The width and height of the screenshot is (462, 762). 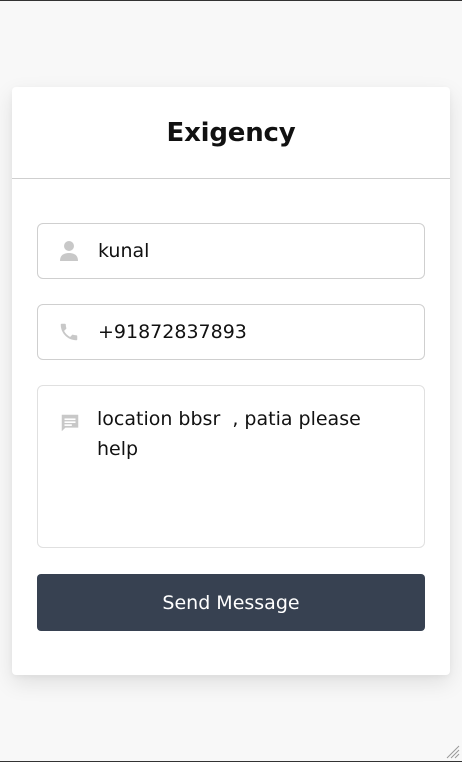 What do you see at coordinates (231, 602) in the screenshot?
I see `send-message-button: Send Message` at bounding box center [231, 602].